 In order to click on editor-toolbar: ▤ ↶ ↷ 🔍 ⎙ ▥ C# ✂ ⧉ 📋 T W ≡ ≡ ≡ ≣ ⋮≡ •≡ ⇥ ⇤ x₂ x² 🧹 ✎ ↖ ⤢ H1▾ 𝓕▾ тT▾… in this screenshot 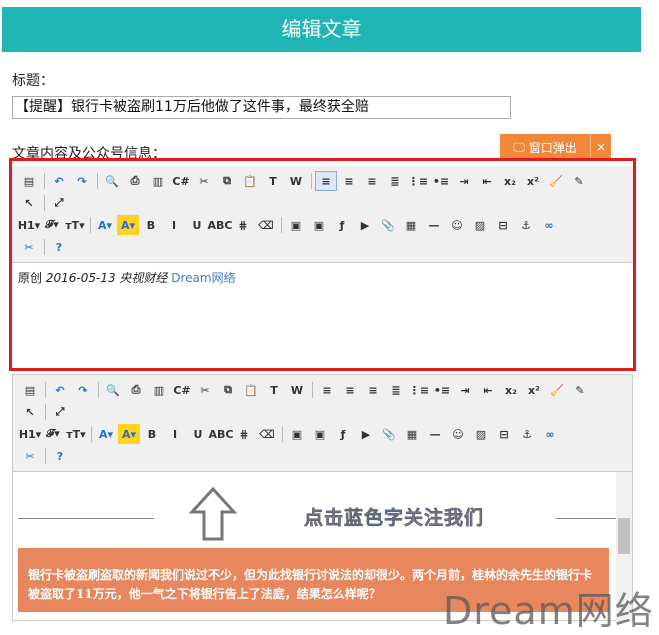, I will do `click(322, 423)`.